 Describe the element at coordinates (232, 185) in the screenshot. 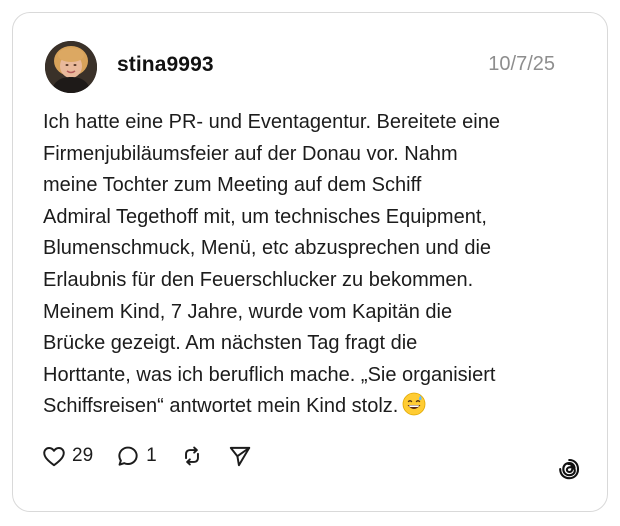

I see `post-text-line: meine Tochter zum Meeting auf dem Schiff` at that location.